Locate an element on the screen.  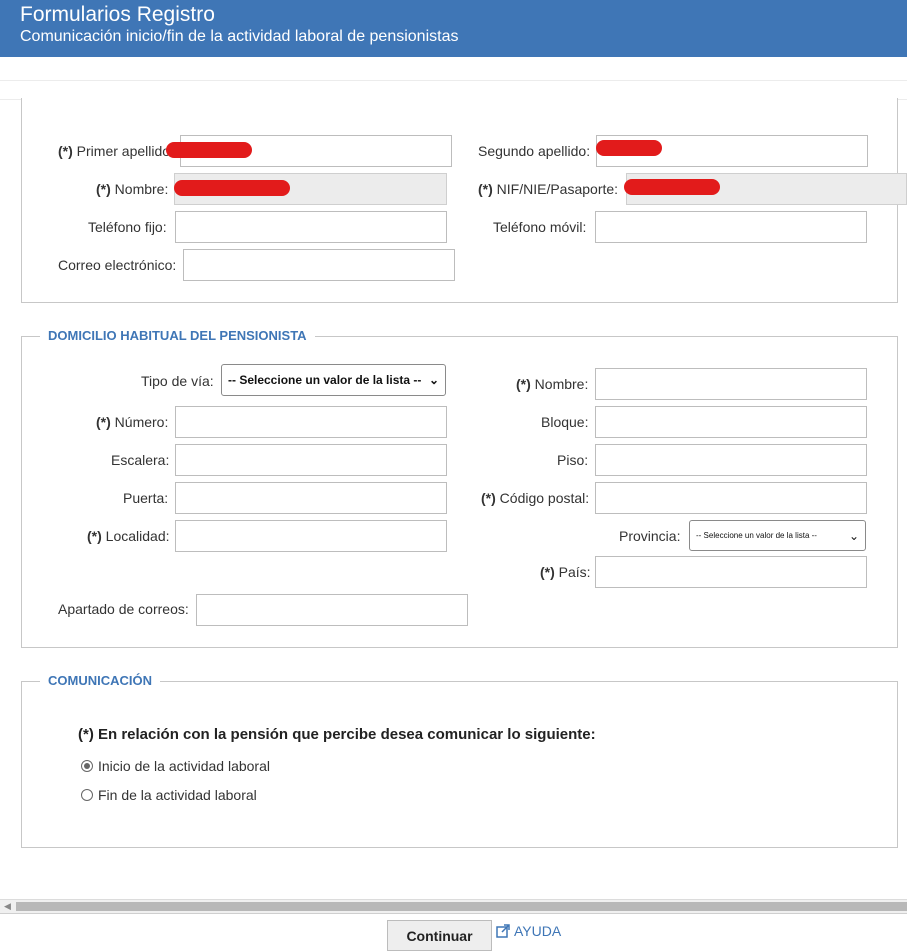
via-nombre-label: (*) Nombre: is located at coordinates (552, 384).